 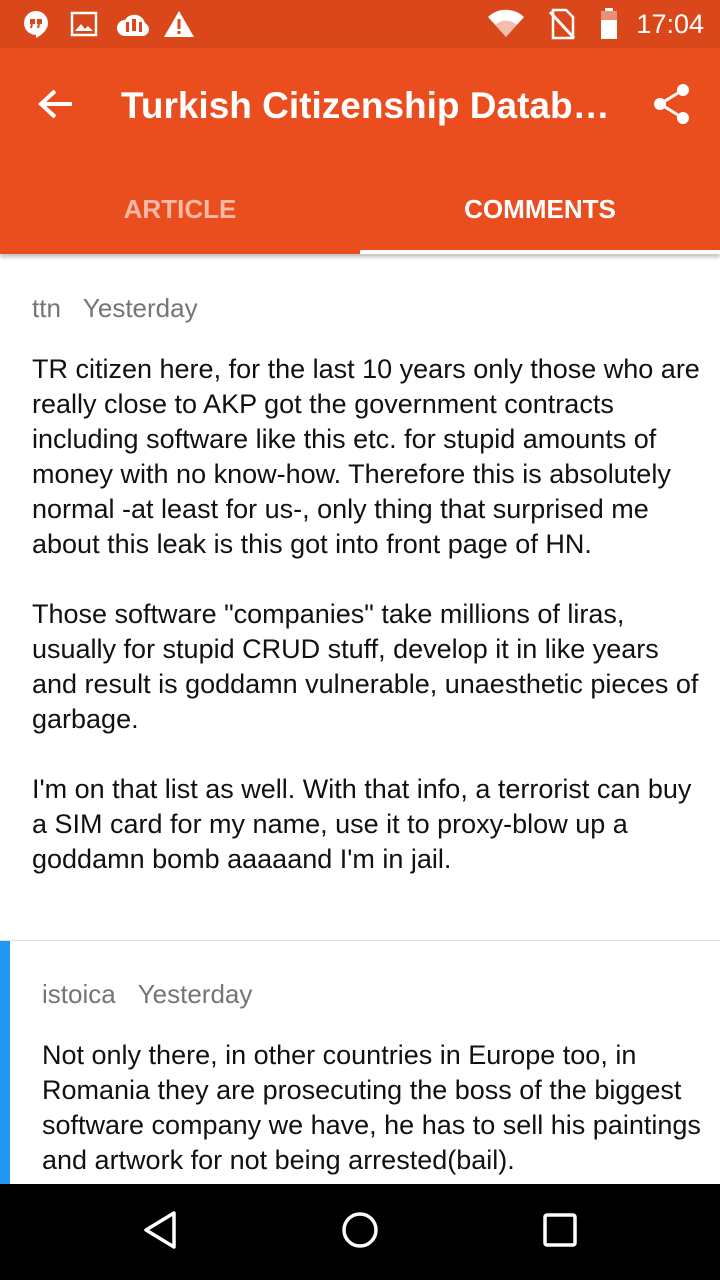 I want to click on back-triangle-icon, so click(x=160, y=1232).